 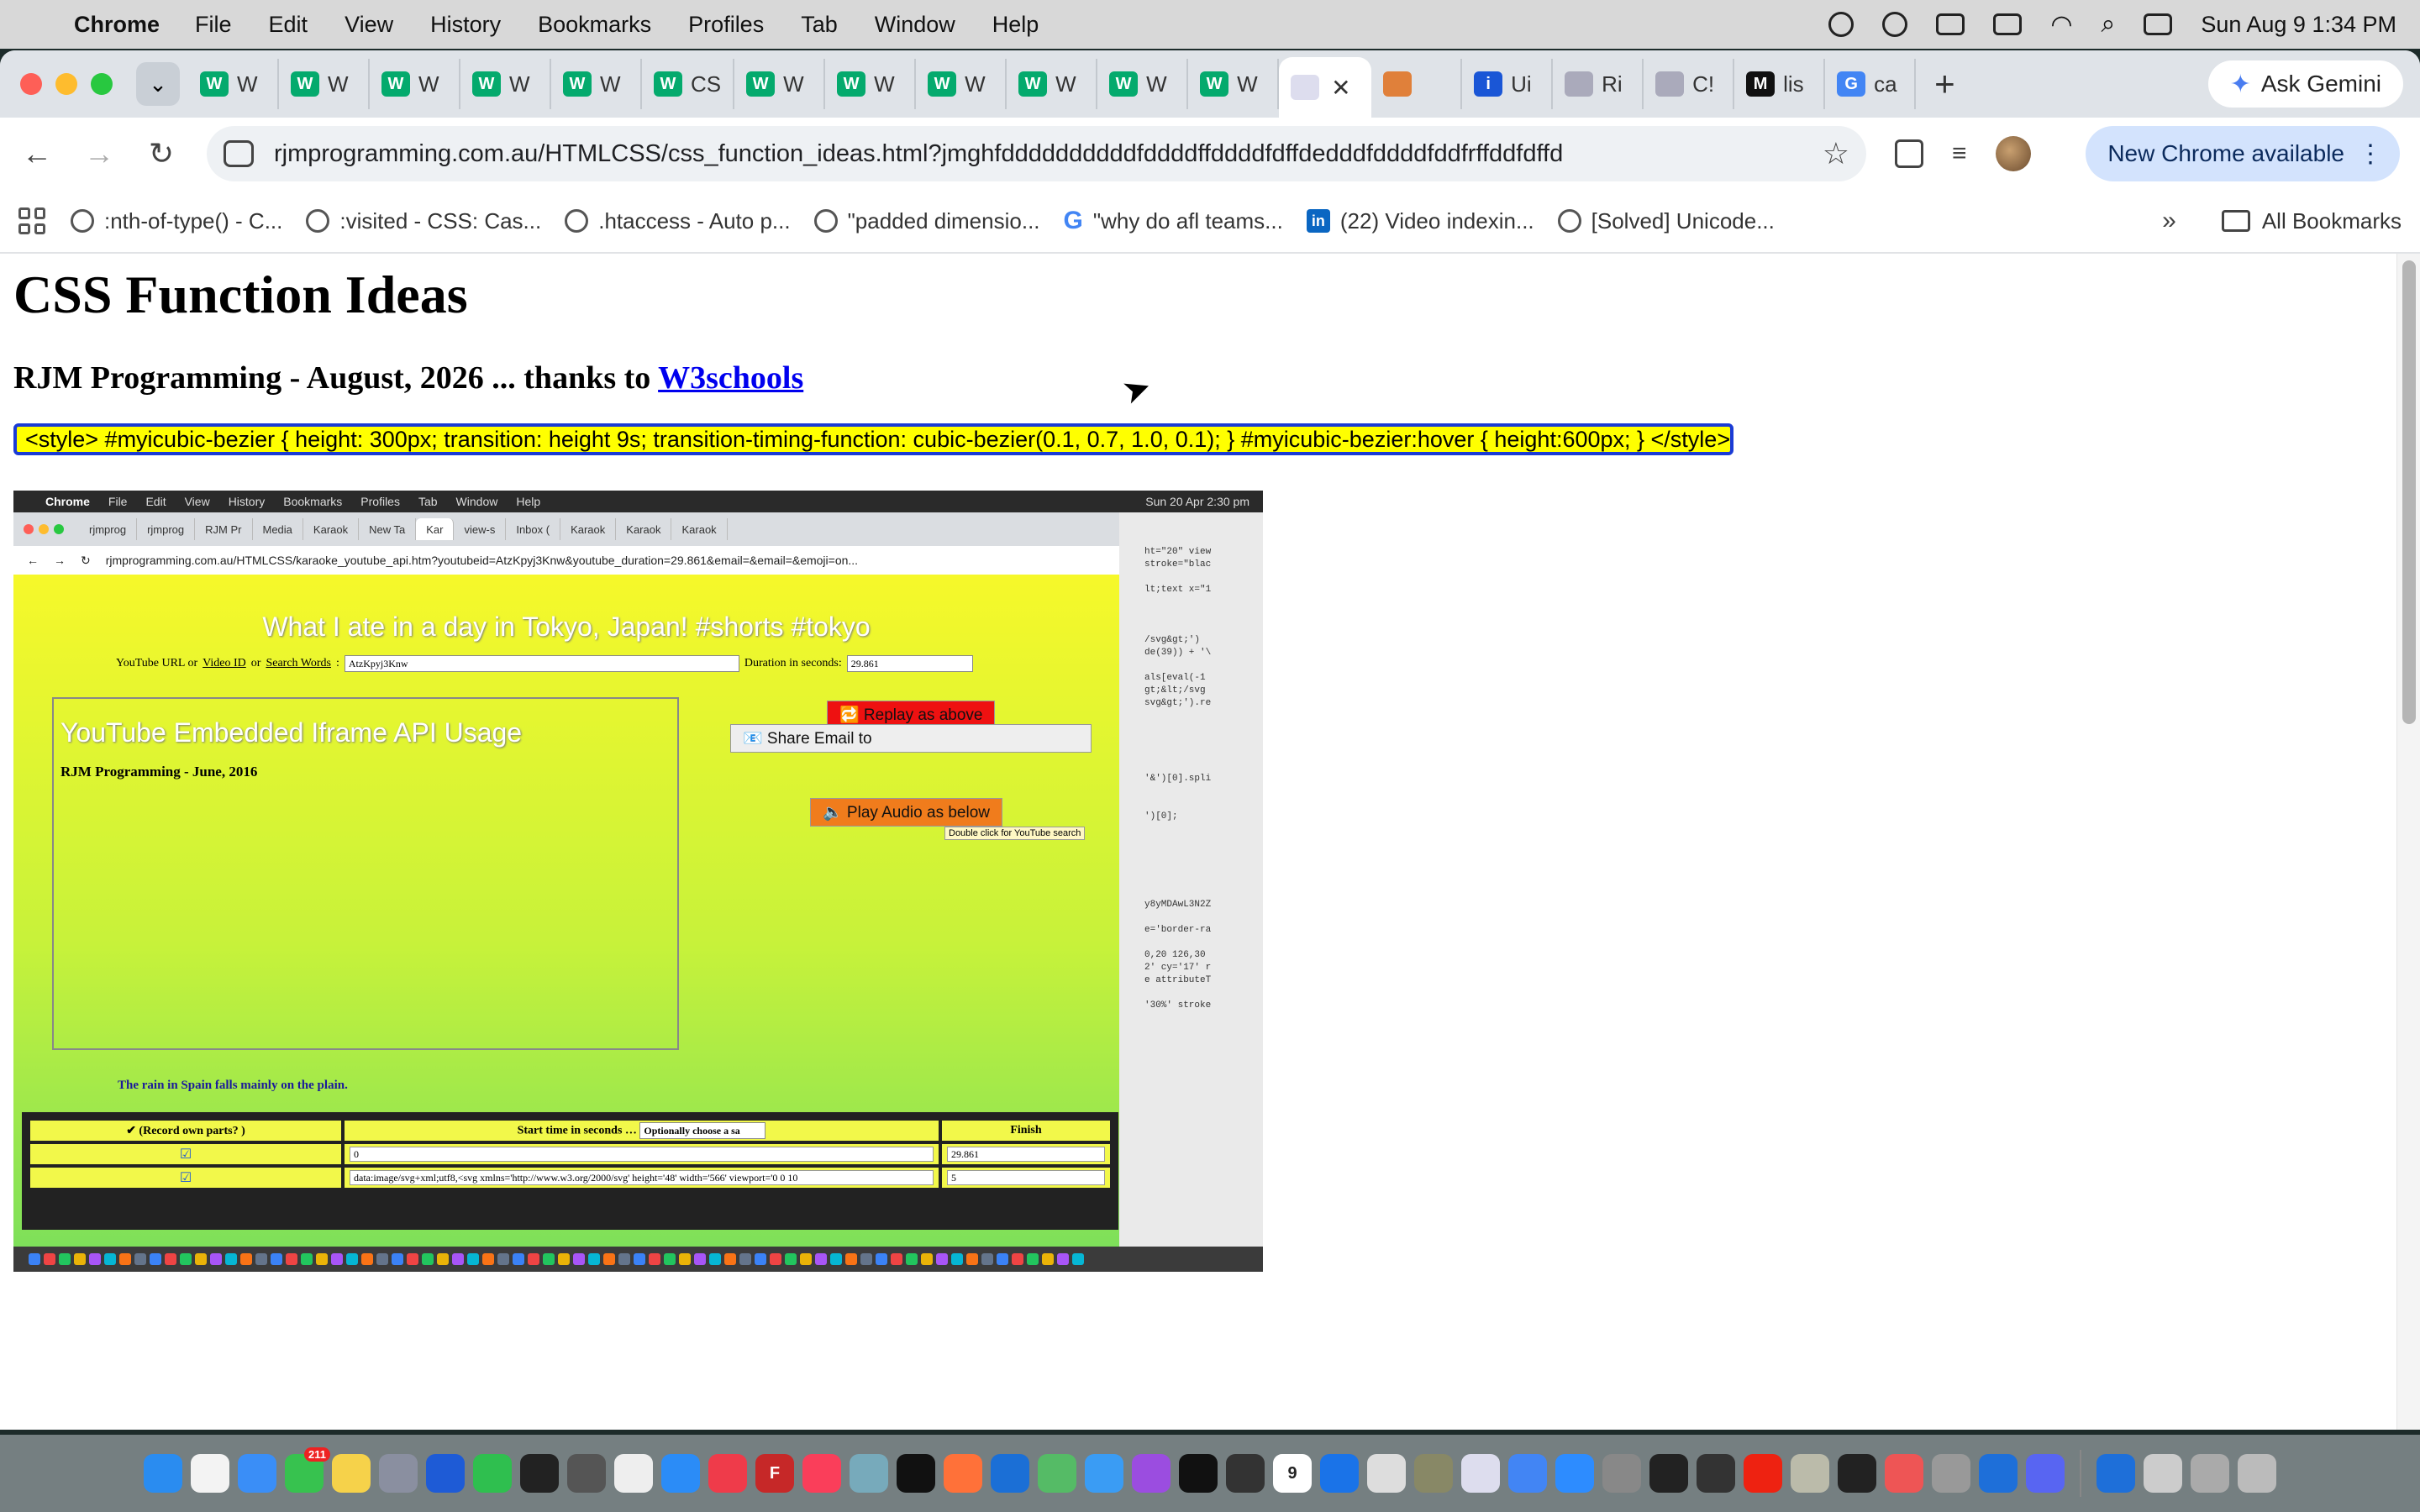 What do you see at coordinates (780, 84) in the screenshot?
I see `tab-6: WW` at bounding box center [780, 84].